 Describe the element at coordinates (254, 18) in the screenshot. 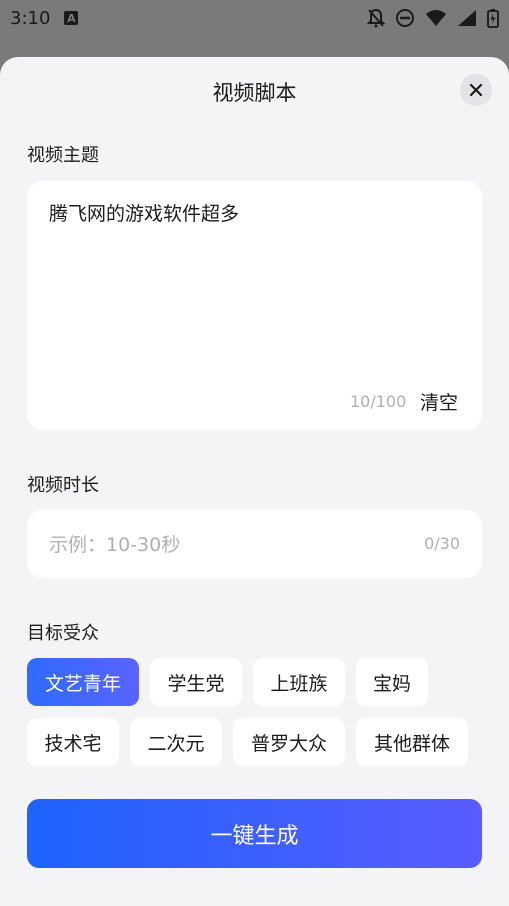

I see `status-bar: 3:10 A` at that location.